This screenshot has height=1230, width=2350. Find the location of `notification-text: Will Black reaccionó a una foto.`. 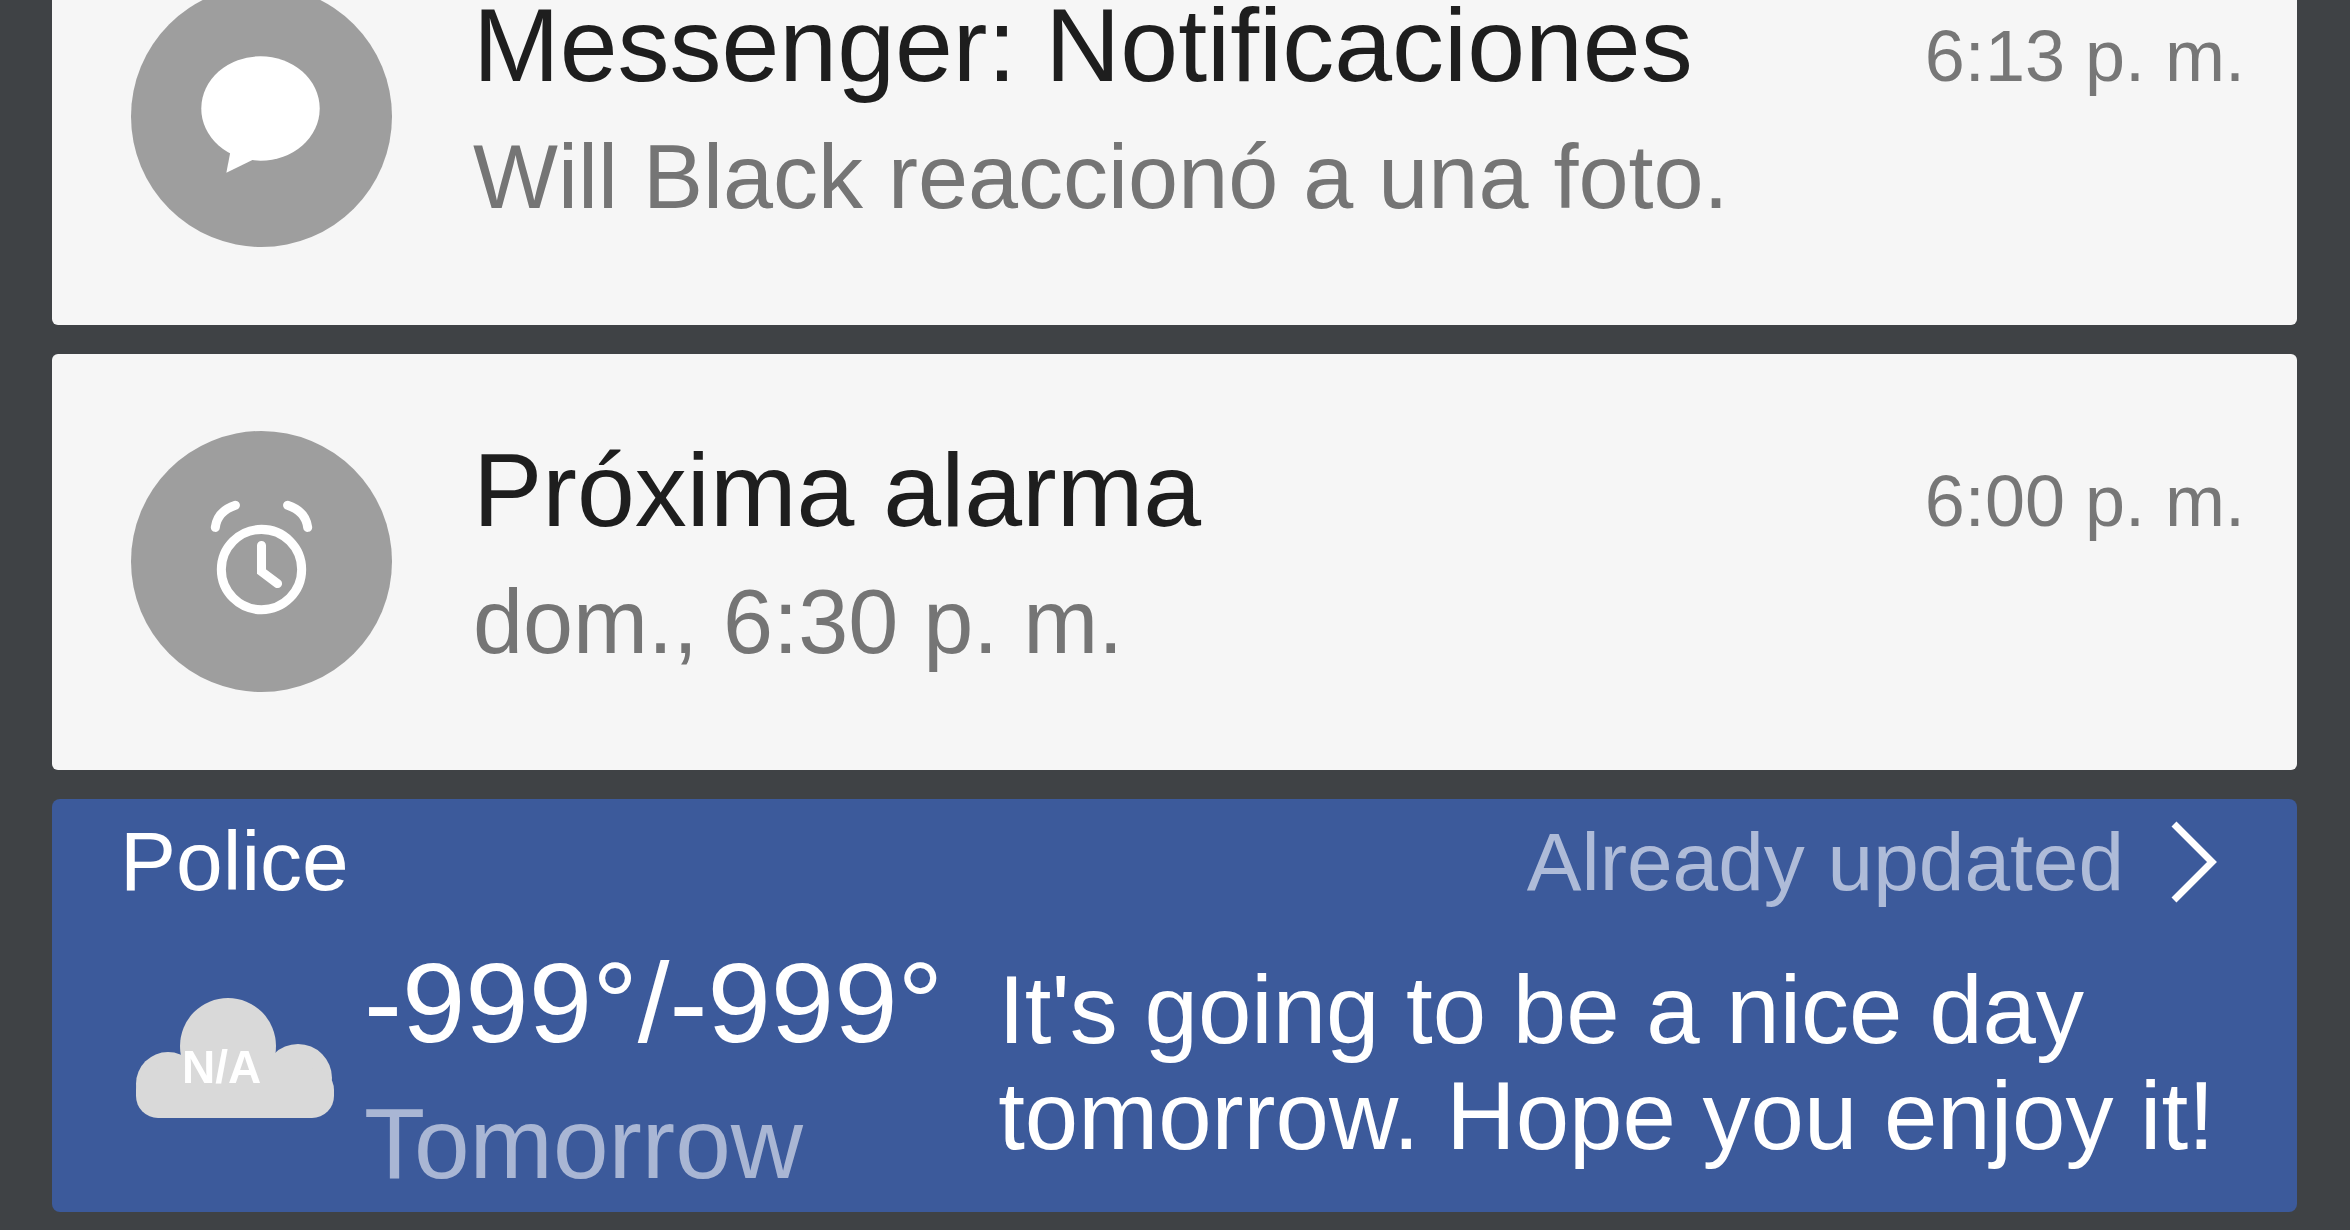

notification-text: Will Black reaccionó a una foto. is located at coordinates (1101, 177).